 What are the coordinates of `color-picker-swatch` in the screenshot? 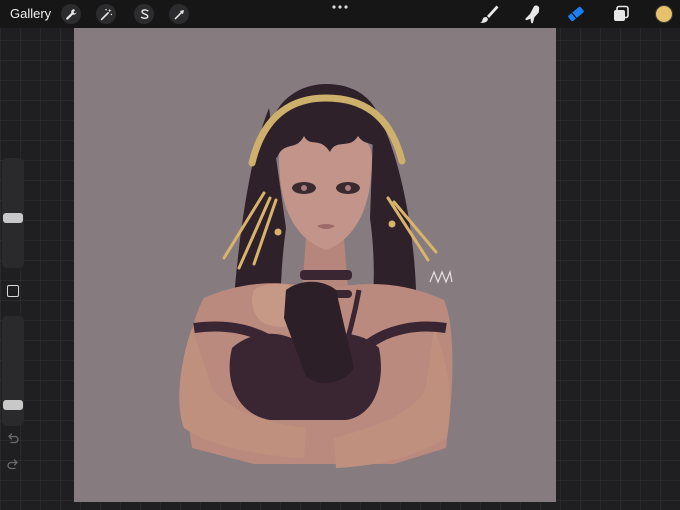 It's located at (664, 14).